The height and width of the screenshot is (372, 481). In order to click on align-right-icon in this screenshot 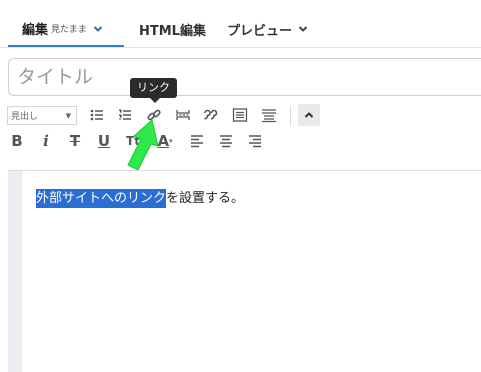, I will do `click(255, 141)`.